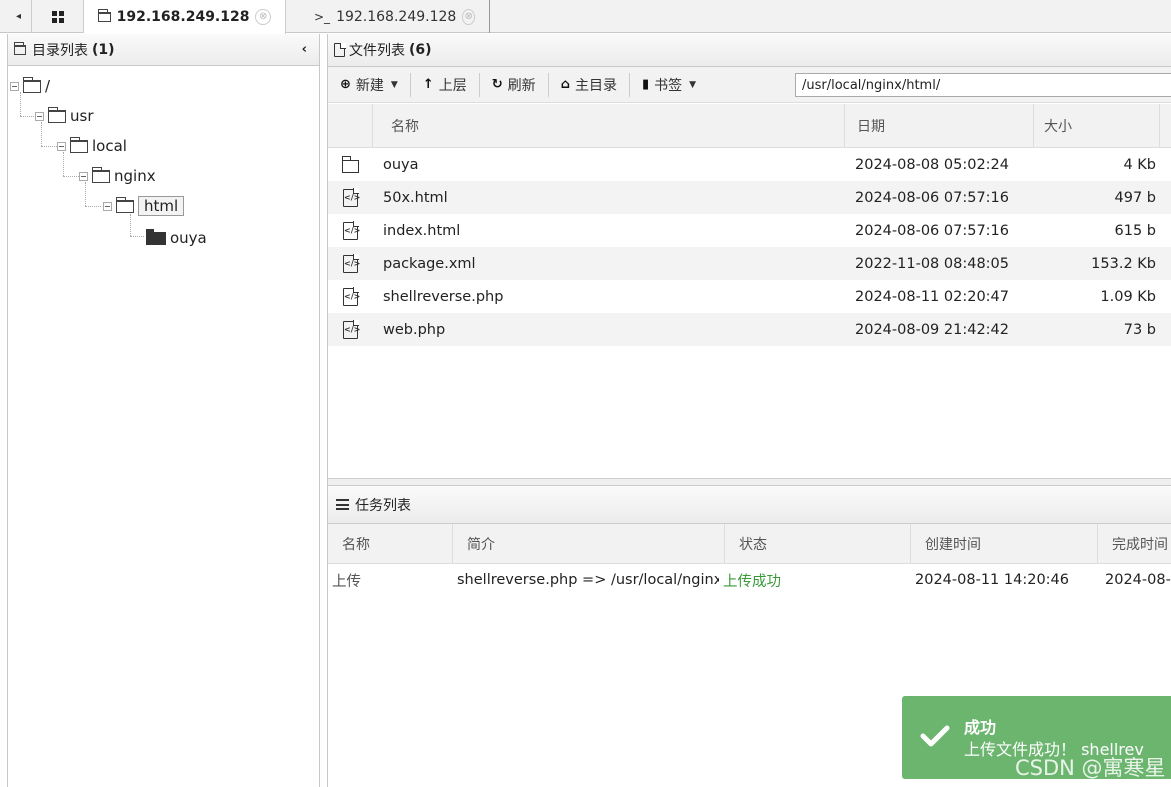 This screenshot has width=1171, height=787. Describe the element at coordinates (1135, 197) in the screenshot. I see `file-size: 497 b` at that location.